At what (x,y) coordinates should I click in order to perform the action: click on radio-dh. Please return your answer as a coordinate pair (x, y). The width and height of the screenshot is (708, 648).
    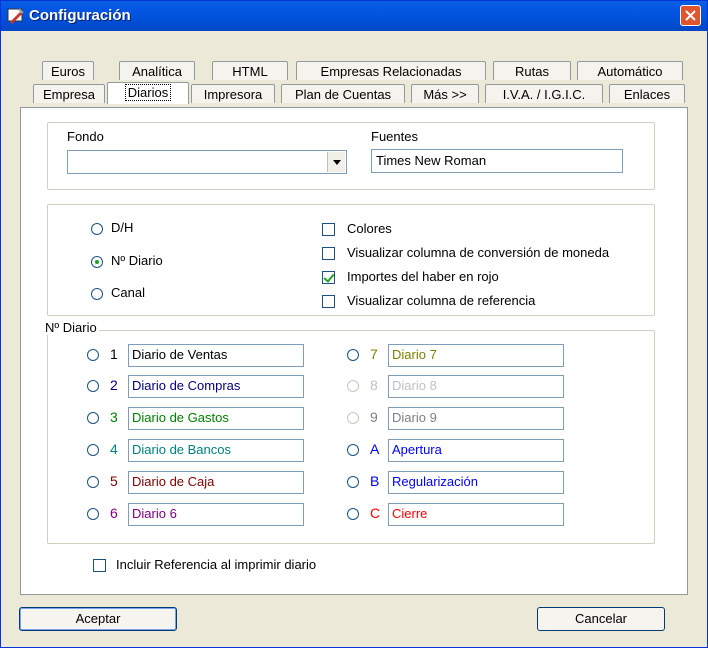
    Looking at the image, I should click on (97, 229).